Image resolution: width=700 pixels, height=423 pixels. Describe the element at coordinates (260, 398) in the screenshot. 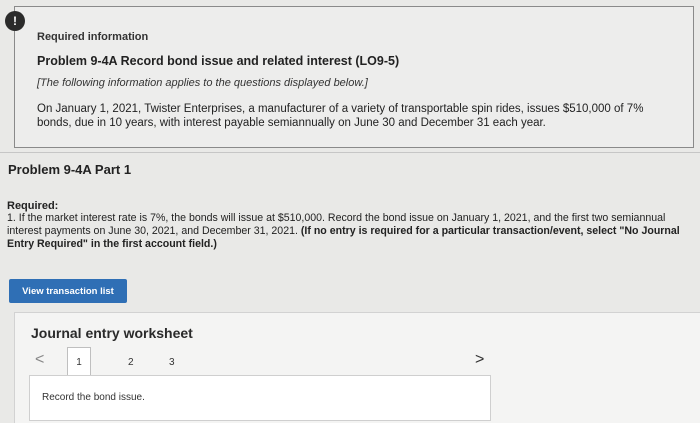

I see `worksheet-record-panel: Record the bond issue.` at that location.